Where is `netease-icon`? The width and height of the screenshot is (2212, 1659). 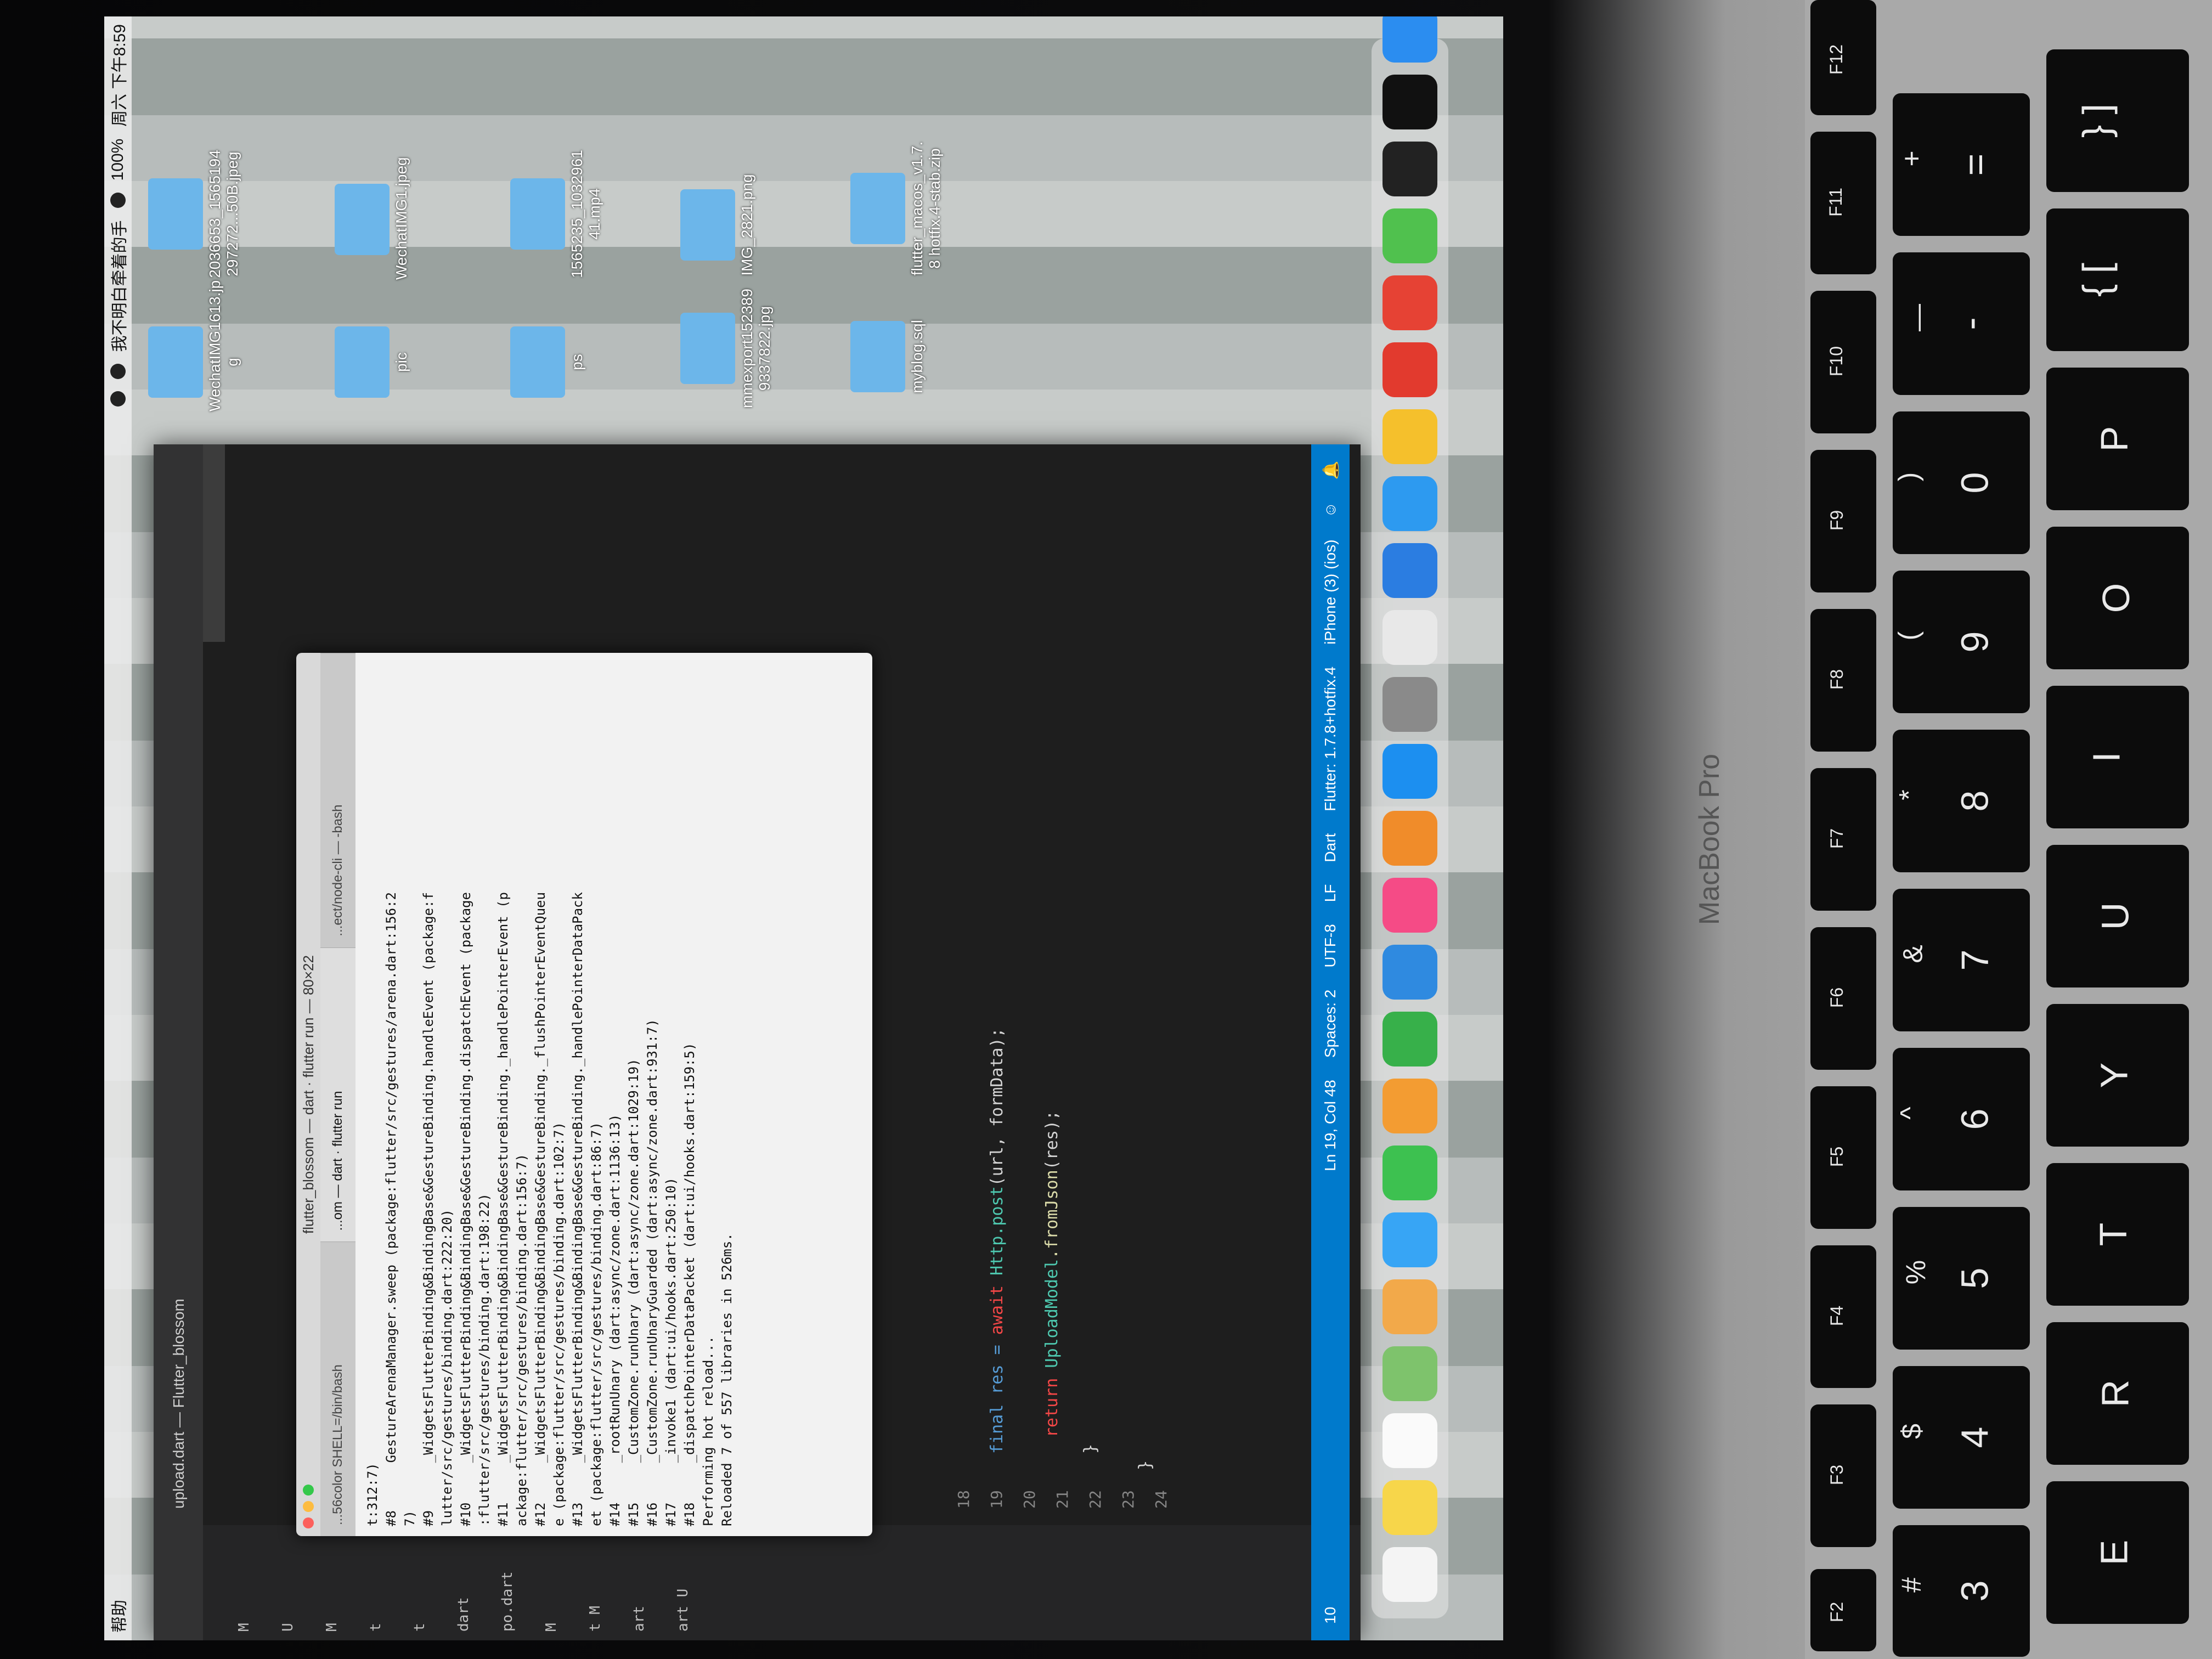
netease-icon is located at coordinates (1410, 302).